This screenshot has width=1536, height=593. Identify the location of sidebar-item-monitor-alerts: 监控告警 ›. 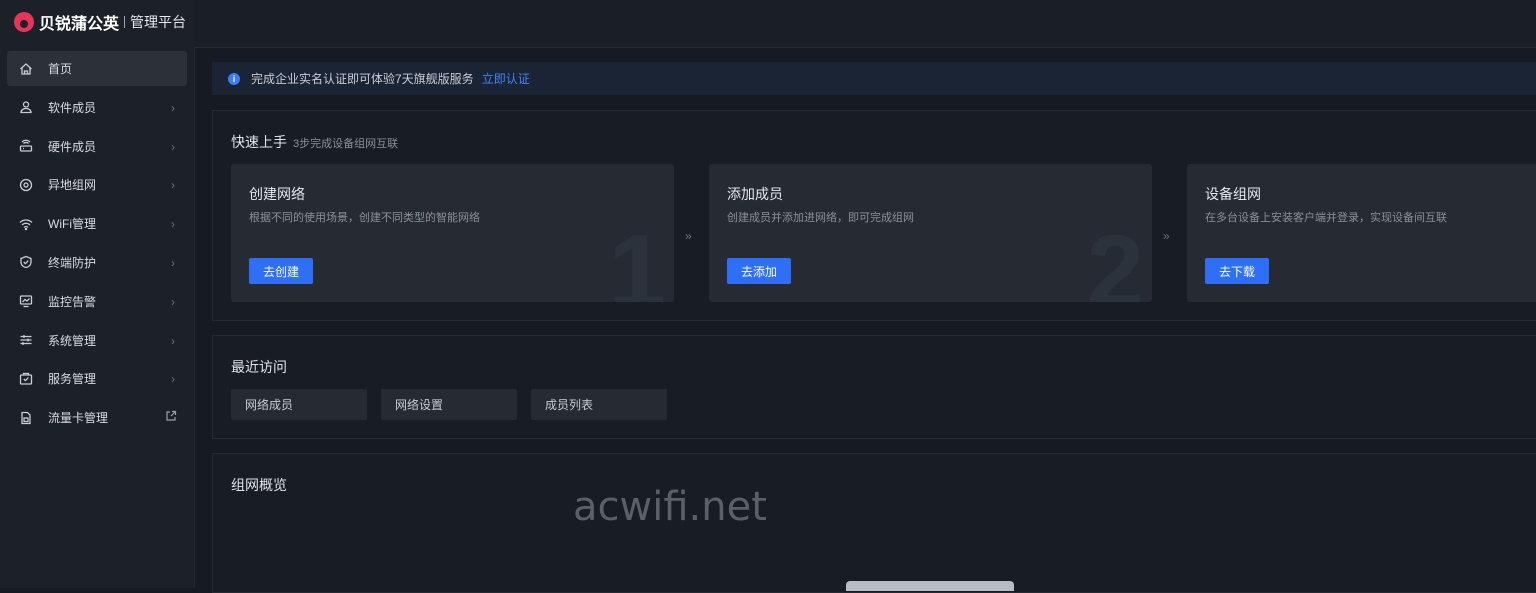
(97, 301).